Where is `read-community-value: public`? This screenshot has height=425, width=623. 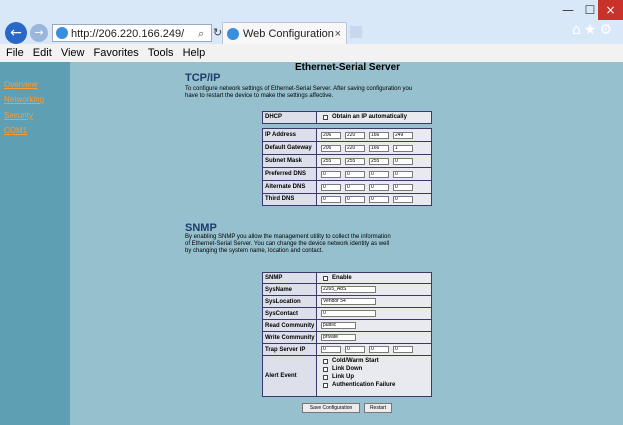 read-community-value: public is located at coordinates (374, 325).